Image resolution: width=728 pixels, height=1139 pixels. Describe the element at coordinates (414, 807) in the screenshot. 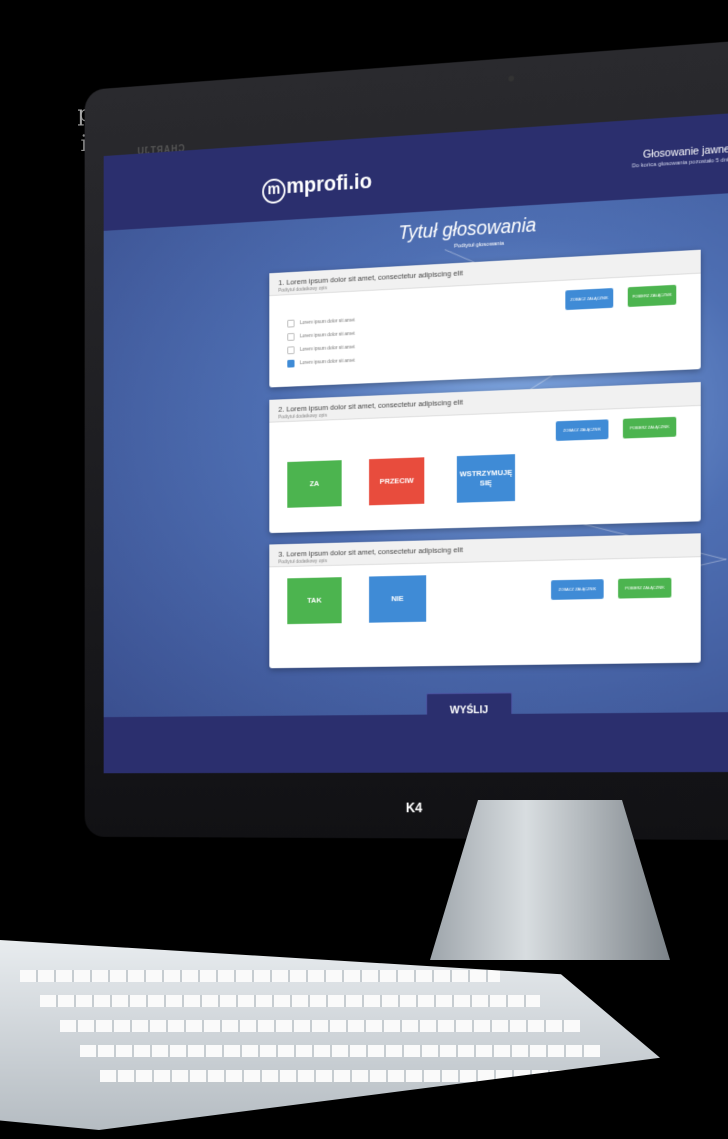

I see `monitor-brand-logo: K4` at that location.